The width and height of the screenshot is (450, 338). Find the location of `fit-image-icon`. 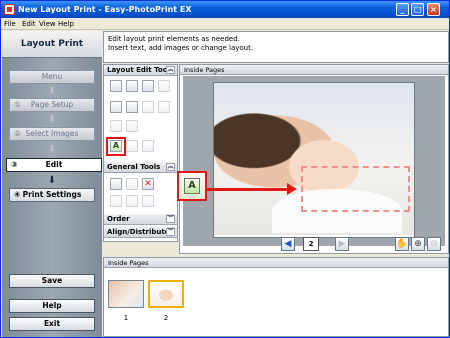

fit-image-icon is located at coordinates (116, 126).